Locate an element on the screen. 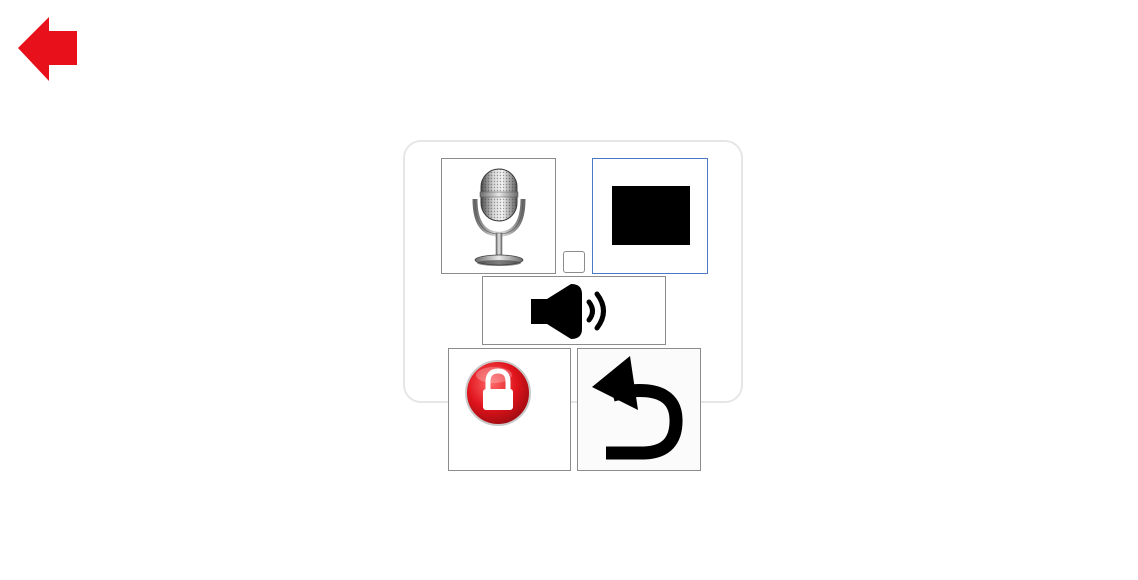  microphone-button is located at coordinates (498, 216).